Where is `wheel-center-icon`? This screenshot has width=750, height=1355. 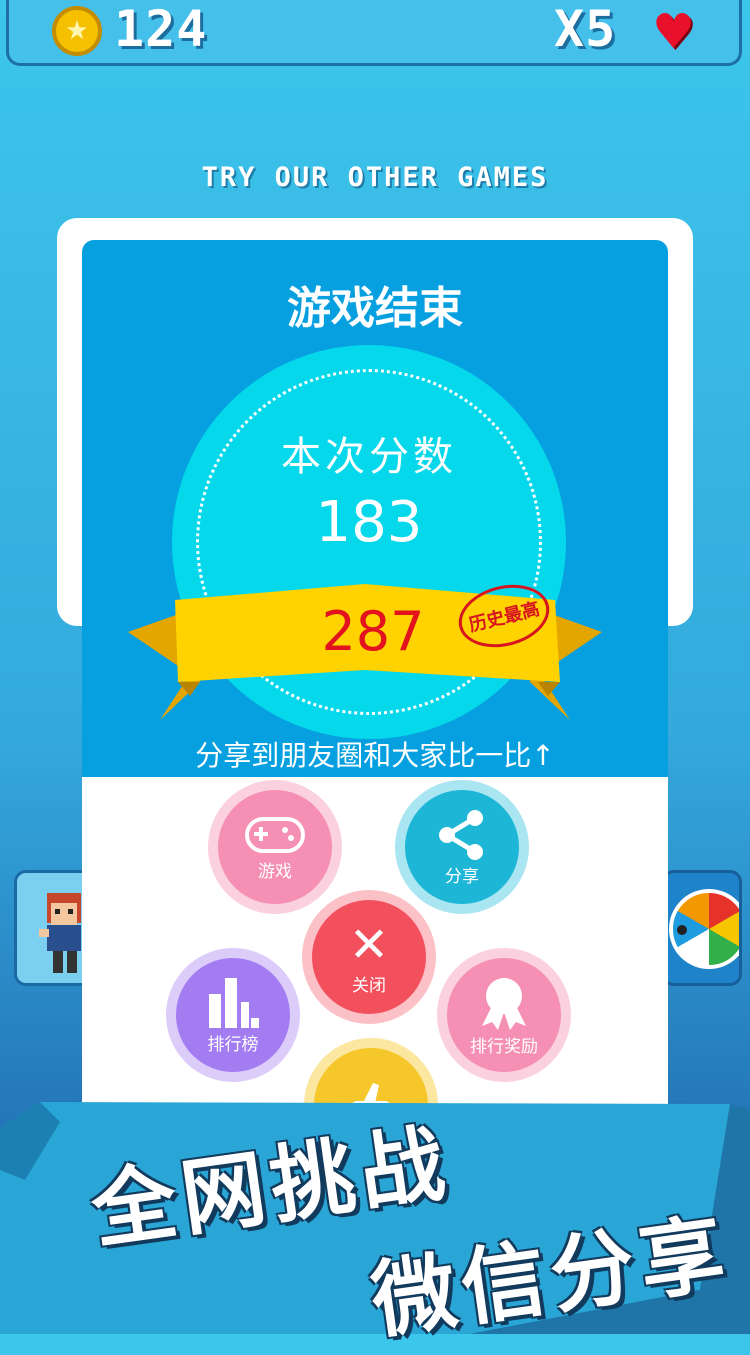 wheel-center-icon is located at coordinates (682, 930).